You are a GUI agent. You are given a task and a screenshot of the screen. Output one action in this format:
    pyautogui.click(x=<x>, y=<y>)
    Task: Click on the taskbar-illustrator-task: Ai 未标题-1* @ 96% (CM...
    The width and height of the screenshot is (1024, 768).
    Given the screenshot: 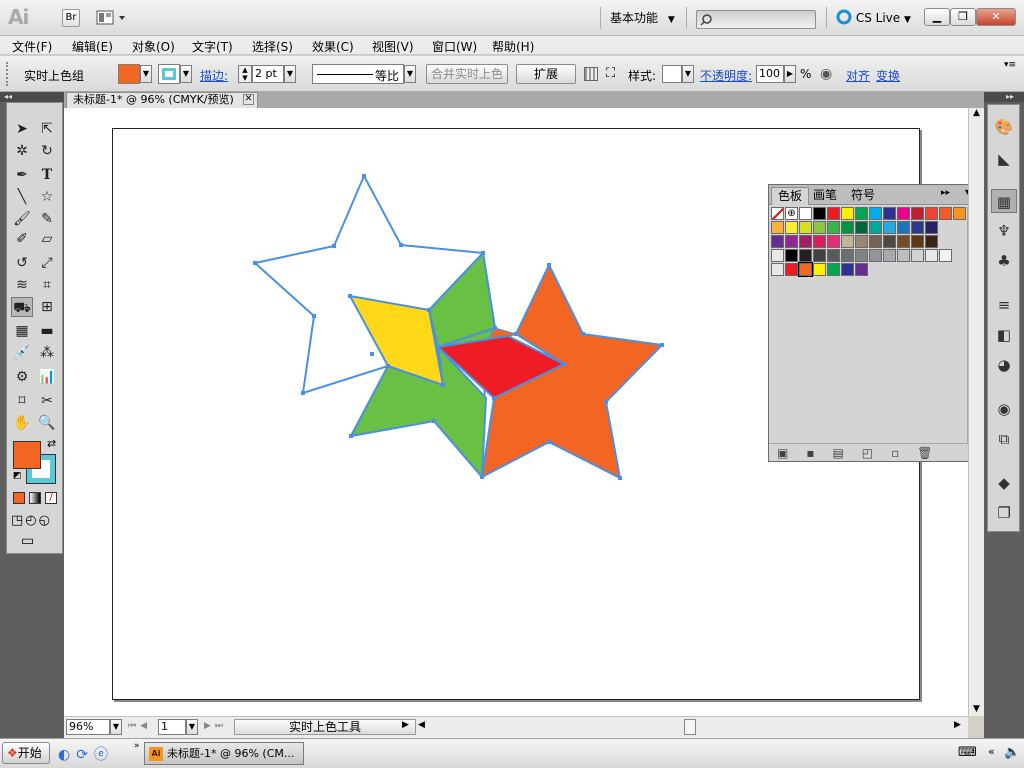 What is the action you would take?
    pyautogui.click(x=224, y=753)
    